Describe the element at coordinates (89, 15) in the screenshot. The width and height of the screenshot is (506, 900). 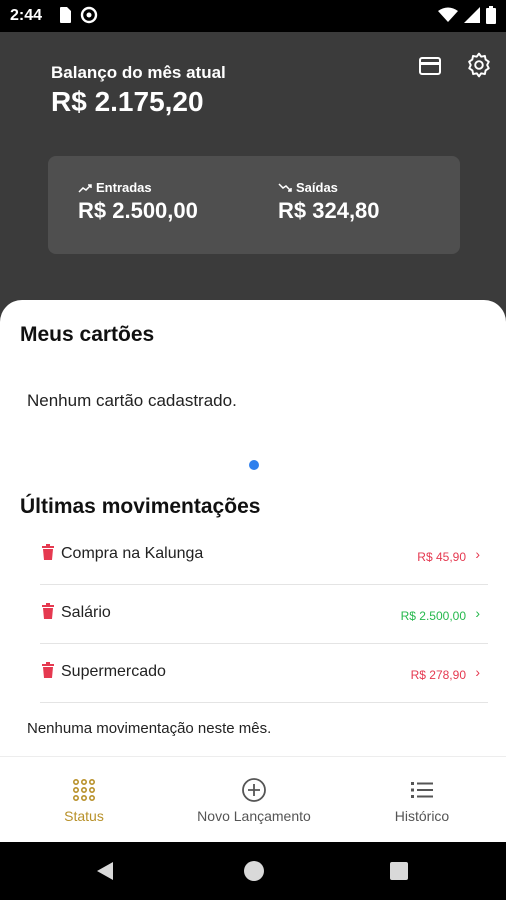
I see `sync-icon` at that location.